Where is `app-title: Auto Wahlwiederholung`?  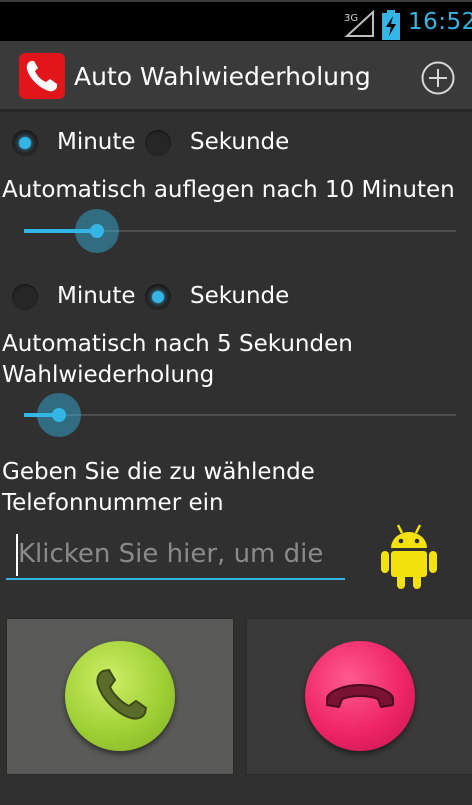
app-title: Auto Wahlwiederholung is located at coordinates (222, 76).